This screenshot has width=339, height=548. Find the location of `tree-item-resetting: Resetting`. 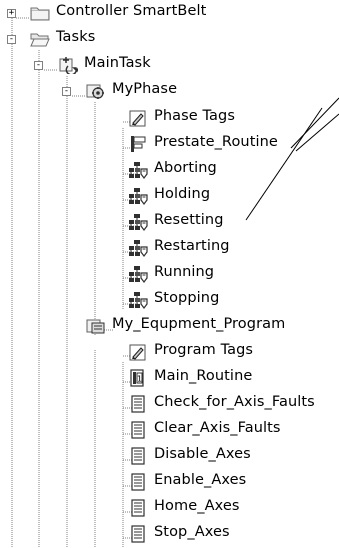

tree-item-resetting: Resetting is located at coordinates (169, 222).